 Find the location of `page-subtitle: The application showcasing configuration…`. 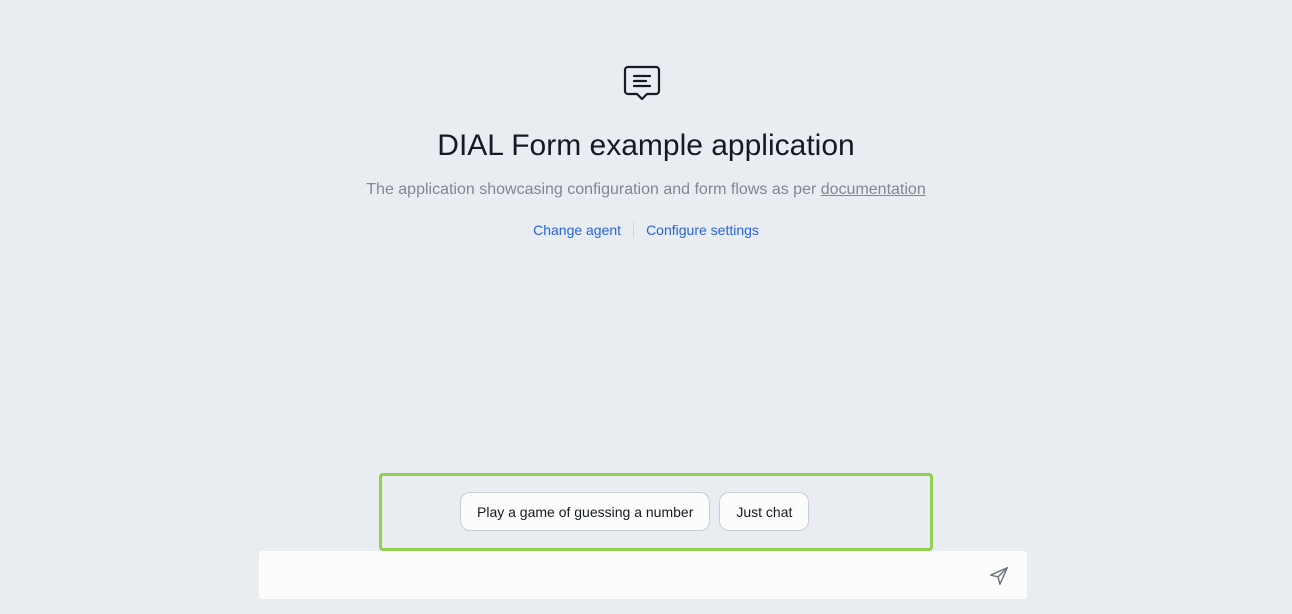

page-subtitle: The application showcasing configuration… is located at coordinates (646, 190).